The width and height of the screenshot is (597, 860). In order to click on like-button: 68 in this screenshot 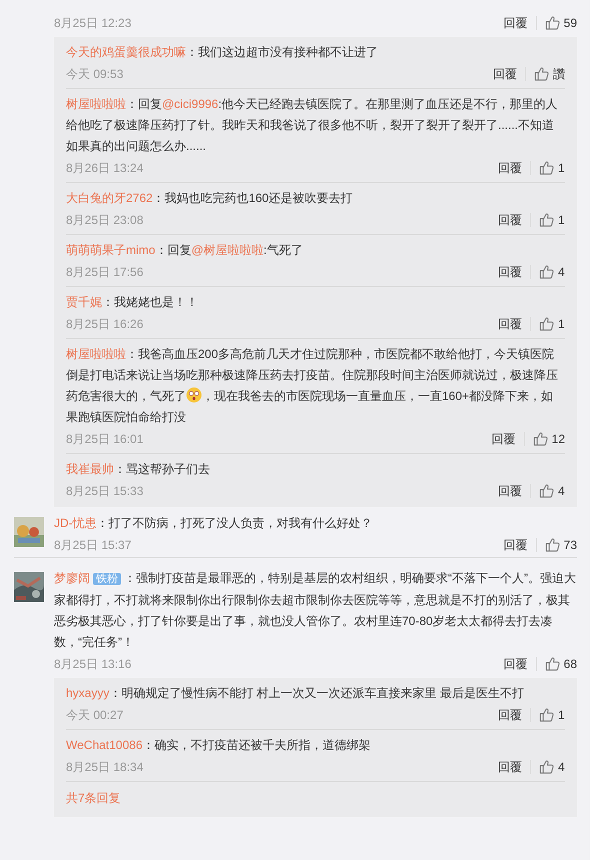, I will do `click(556, 663)`.